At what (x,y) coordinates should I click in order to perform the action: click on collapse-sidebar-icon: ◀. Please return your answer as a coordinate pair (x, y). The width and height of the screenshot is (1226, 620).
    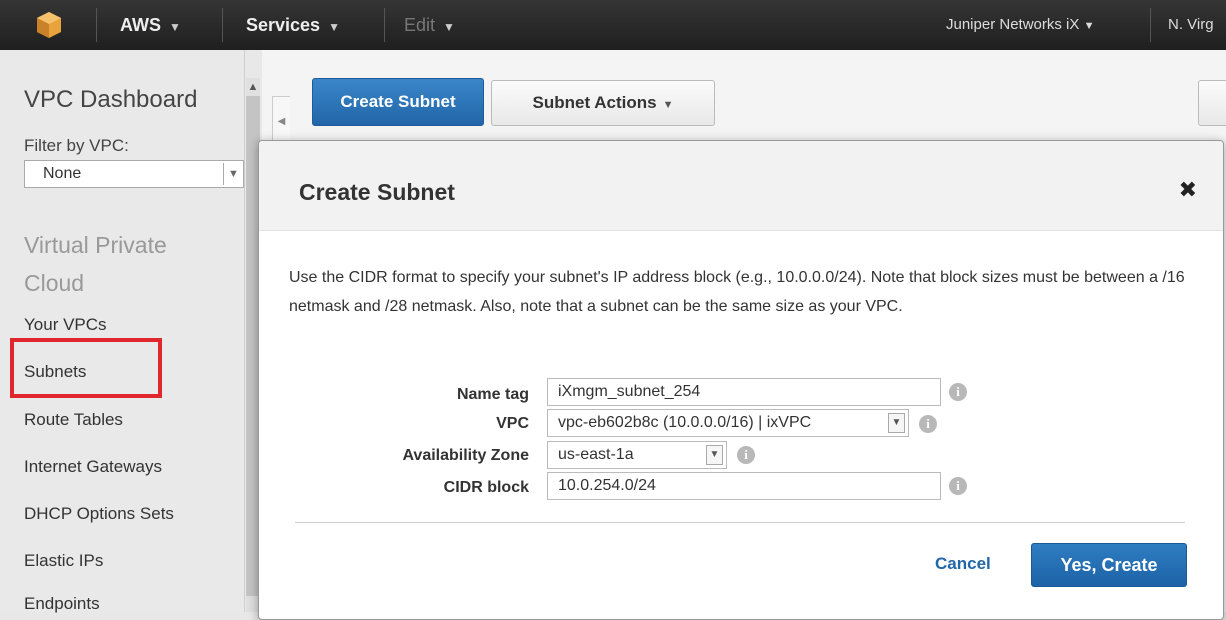
    Looking at the image, I should click on (281, 121).